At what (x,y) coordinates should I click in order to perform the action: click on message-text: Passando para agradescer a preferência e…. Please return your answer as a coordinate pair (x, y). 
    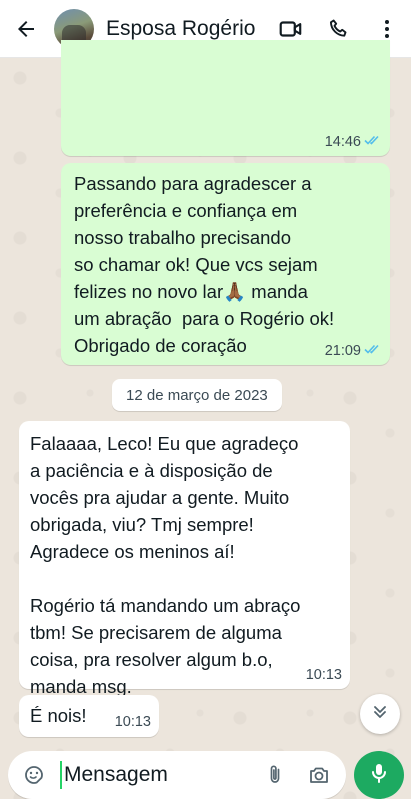
    Looking at the image, I should click on (204, 264).